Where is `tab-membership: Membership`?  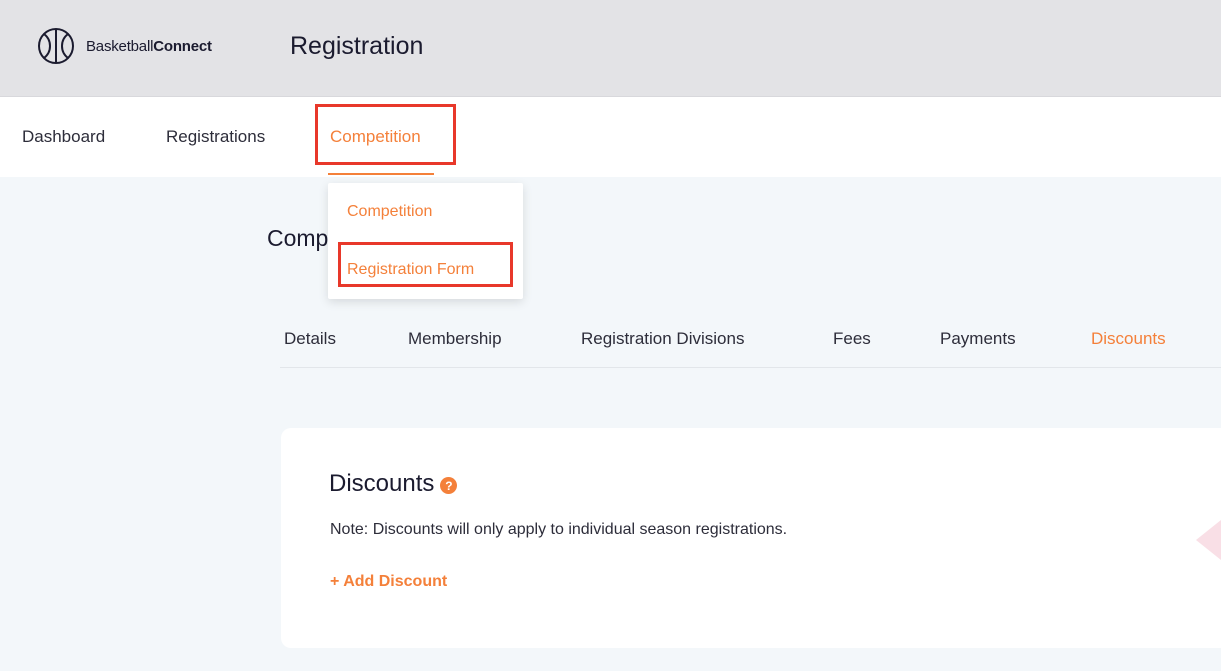
tab-membership: Membership is located at coordinates (455, 339).